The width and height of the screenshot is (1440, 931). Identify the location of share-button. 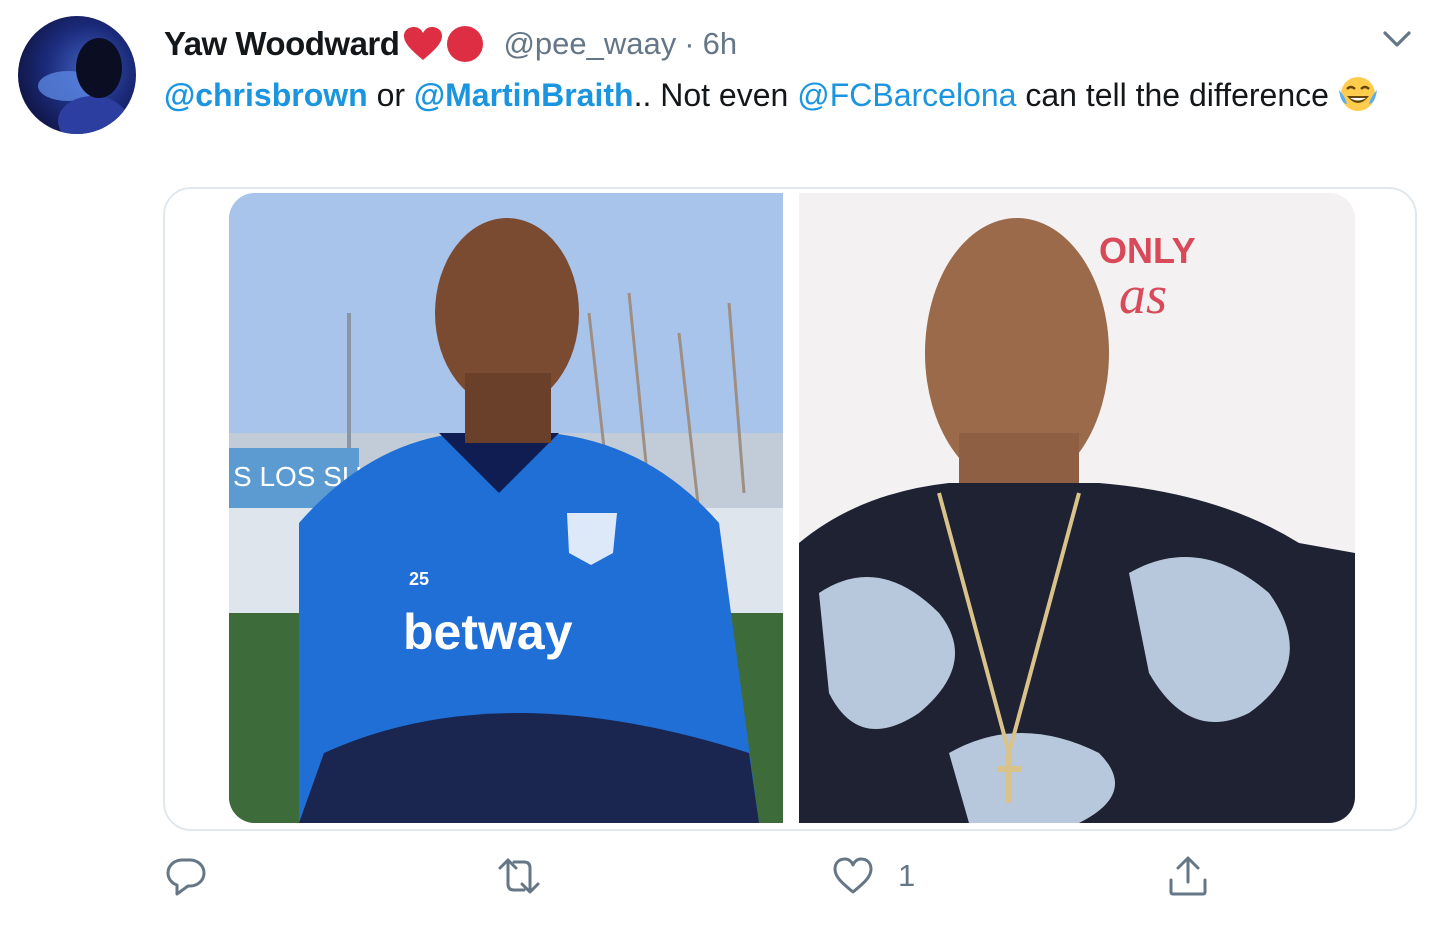
(1188, 876).